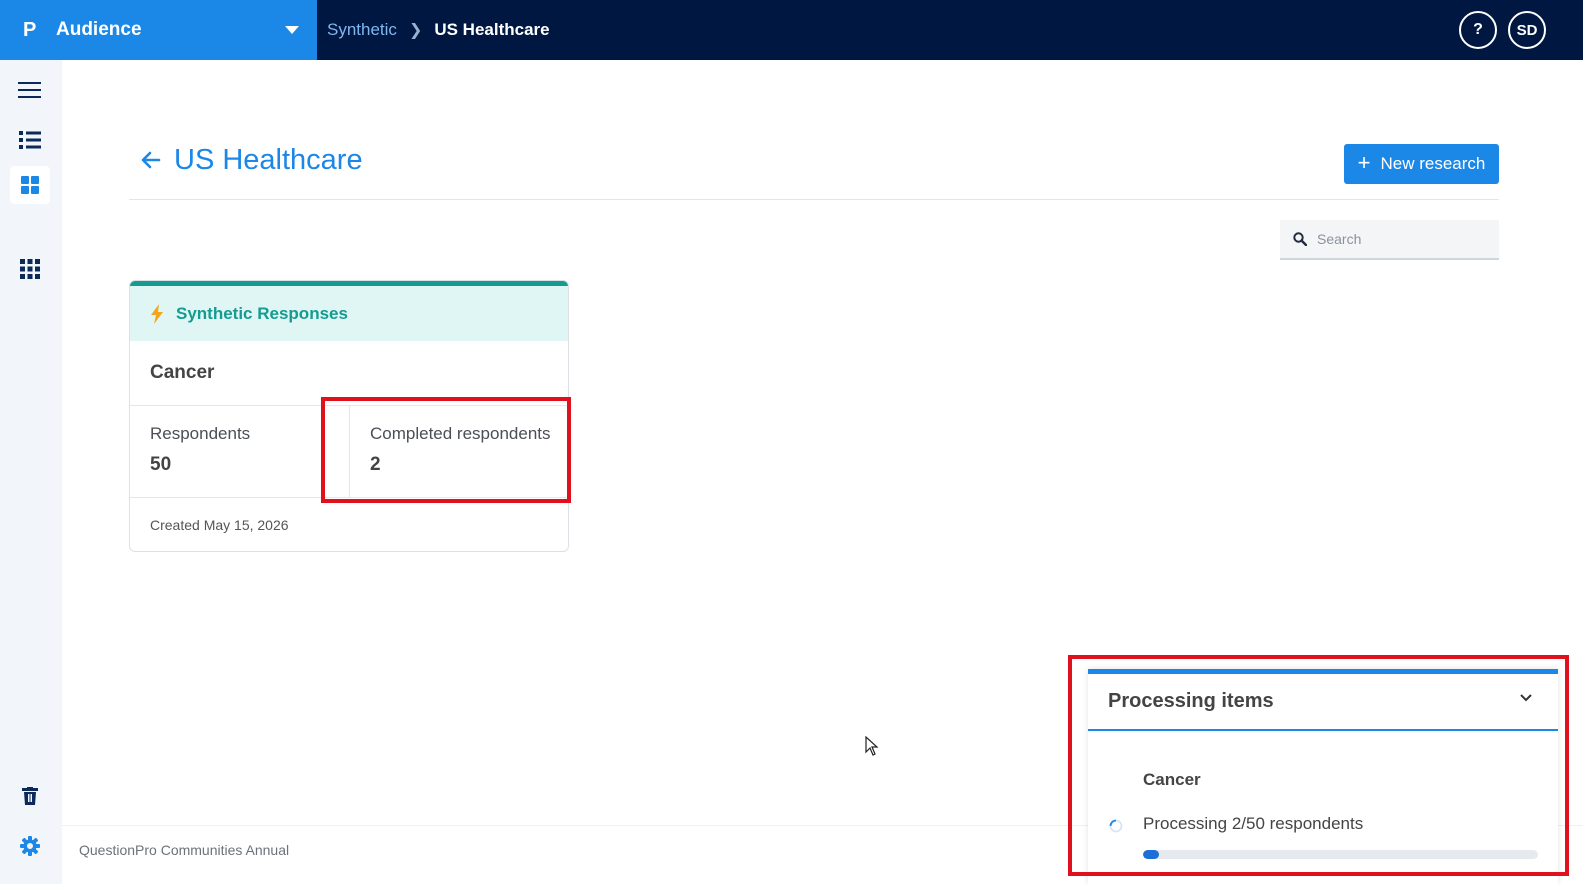  Describe the element at coordinates (30, 846) in the screenshot. I see `settings-gear-icon` at that location.